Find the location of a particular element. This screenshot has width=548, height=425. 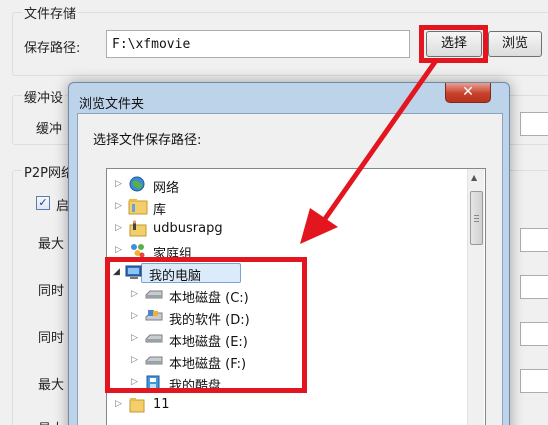

drive-list-highlight is located at coordinates (206, 325).